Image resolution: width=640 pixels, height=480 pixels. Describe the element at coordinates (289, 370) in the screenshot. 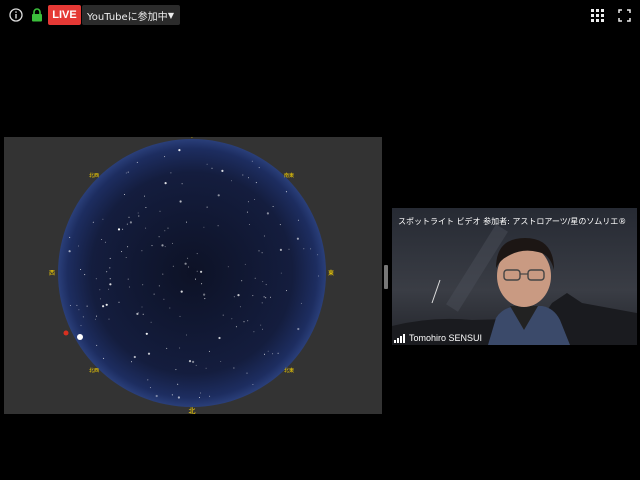

I see `direction-northeast: 北東` at that location.